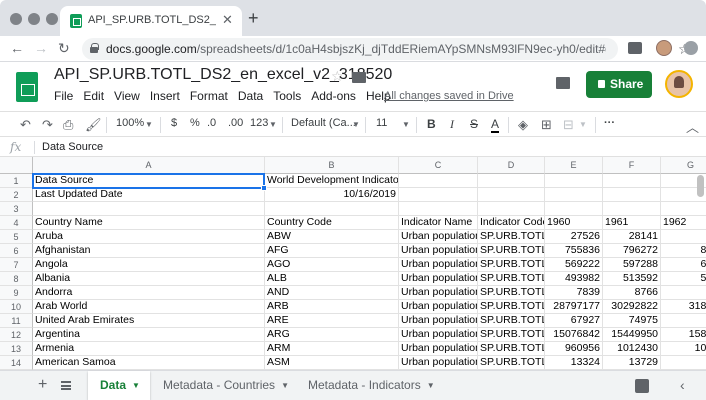 The image size is (706, 400). I want to click on row-header: 8, so click(16, 279).